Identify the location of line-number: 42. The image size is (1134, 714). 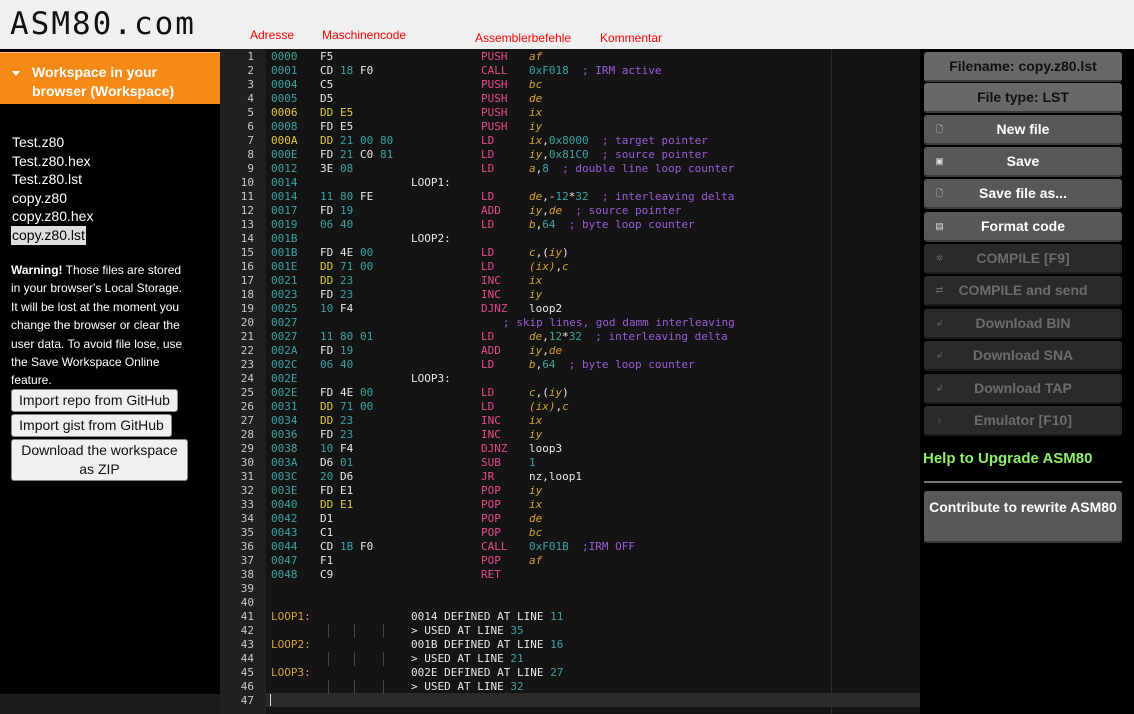
(247, 630).